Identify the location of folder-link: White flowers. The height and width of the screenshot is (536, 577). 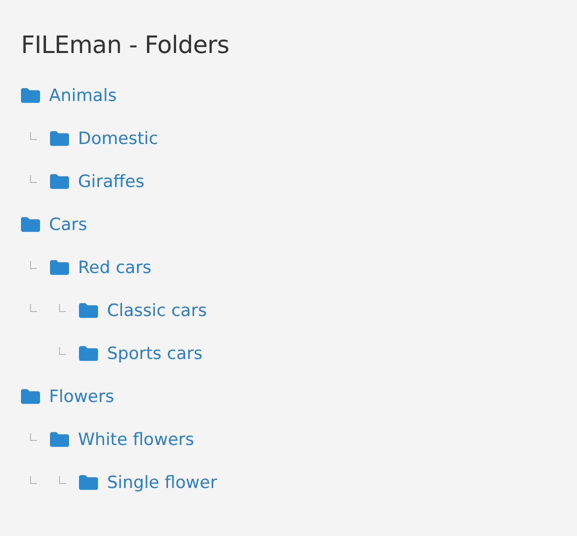
(136, 440).